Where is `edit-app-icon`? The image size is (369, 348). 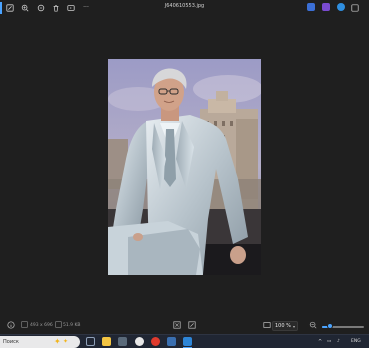 edit-app-icon is located at coordinates (311, 7).